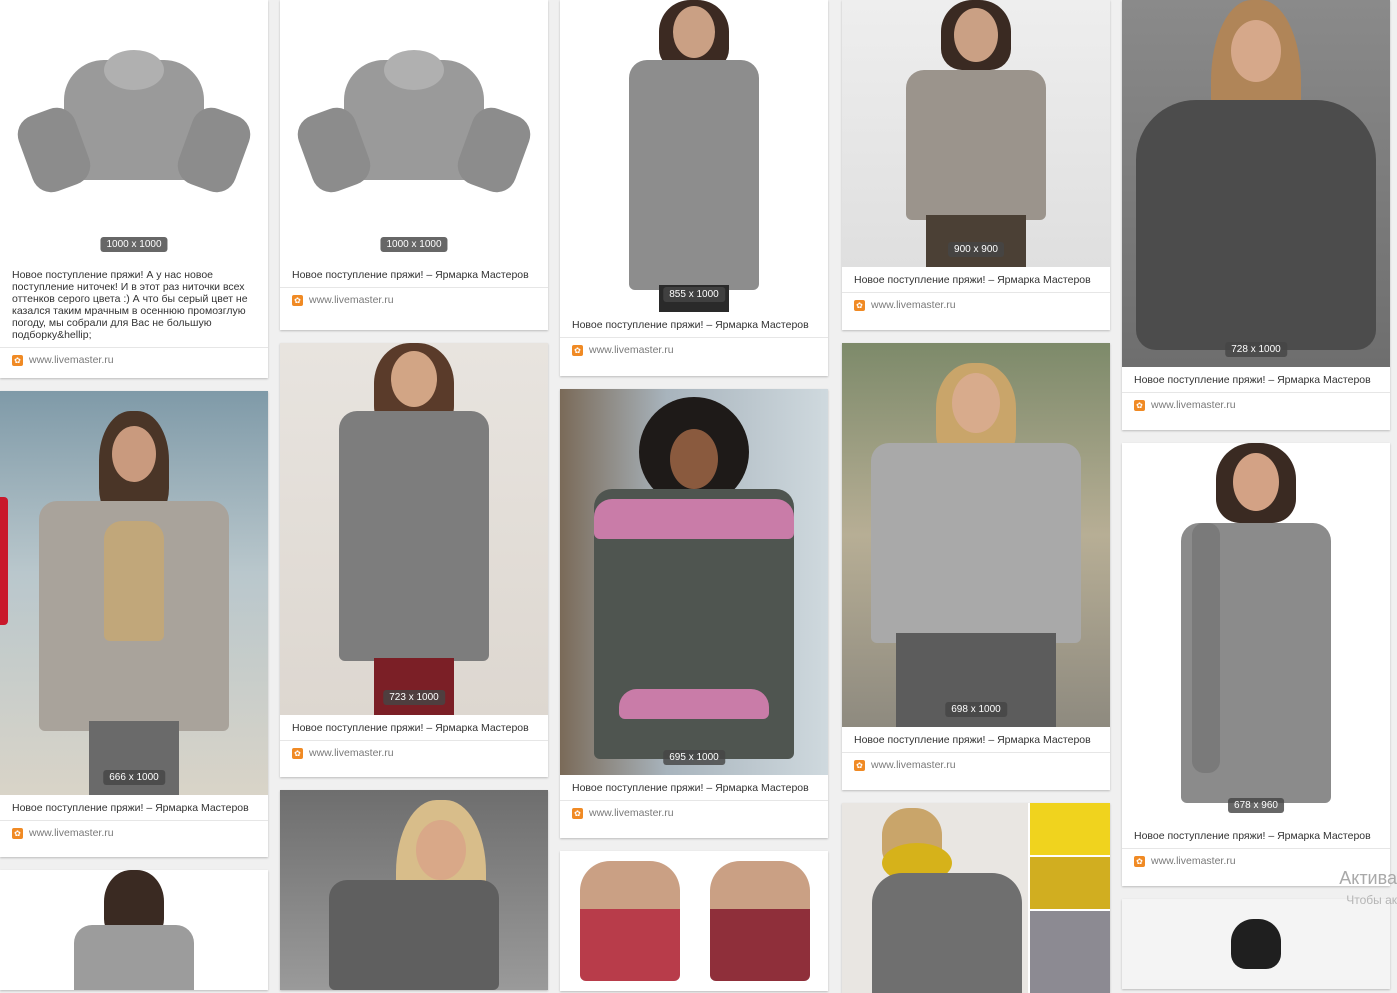  I want to click on image-size-badge: 900 x 900, so click(976, 249).